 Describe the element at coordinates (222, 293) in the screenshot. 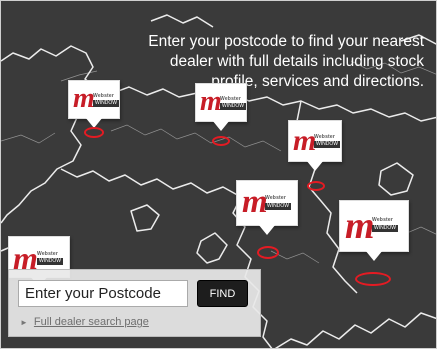

I see `find-button: FIND` at that location.